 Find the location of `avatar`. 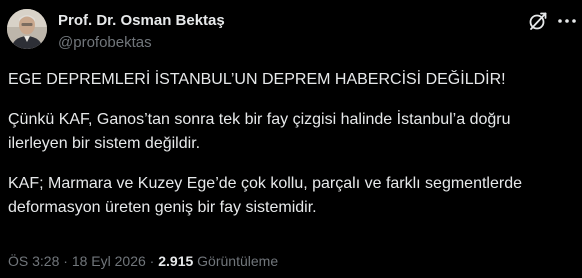

avatar is located at coordinates (27, 29).